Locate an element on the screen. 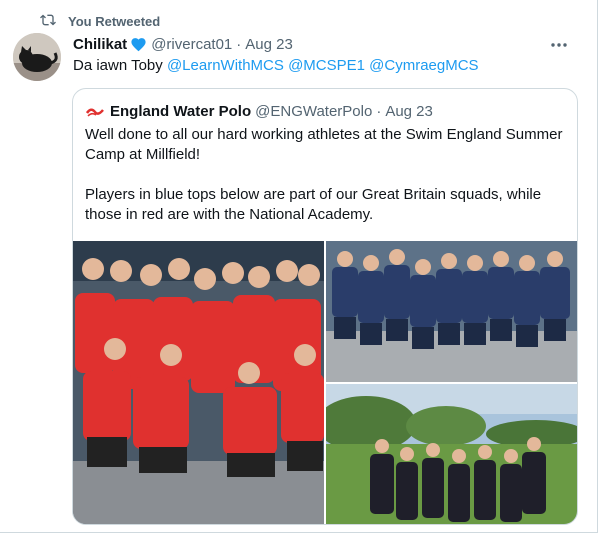 This screenshot has width=613, height=534. retweet-icon is located at coordinates (48, 21).